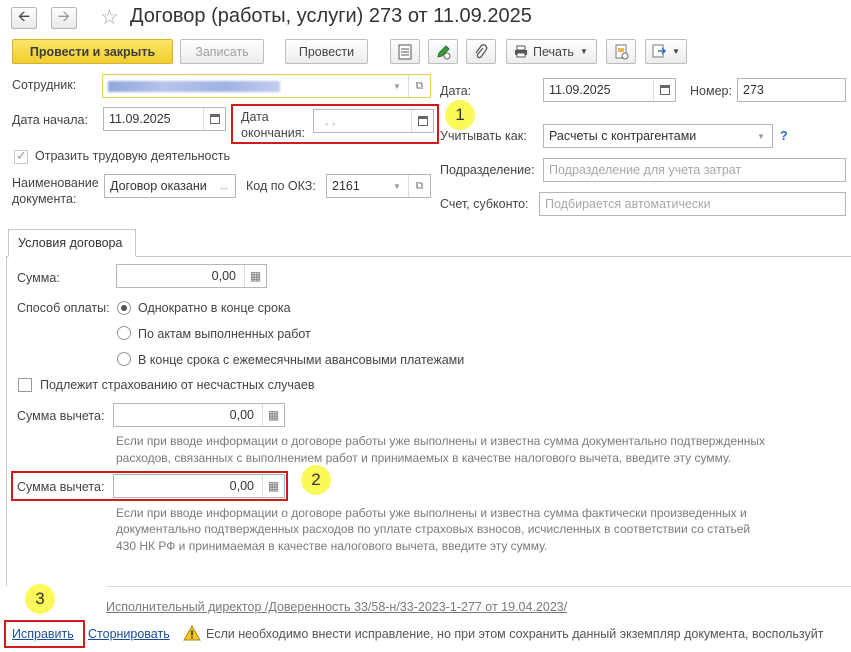 The height and width of the screenshot is (652, 851). I want to click on start-date-calendar-button, so click(214, 119).